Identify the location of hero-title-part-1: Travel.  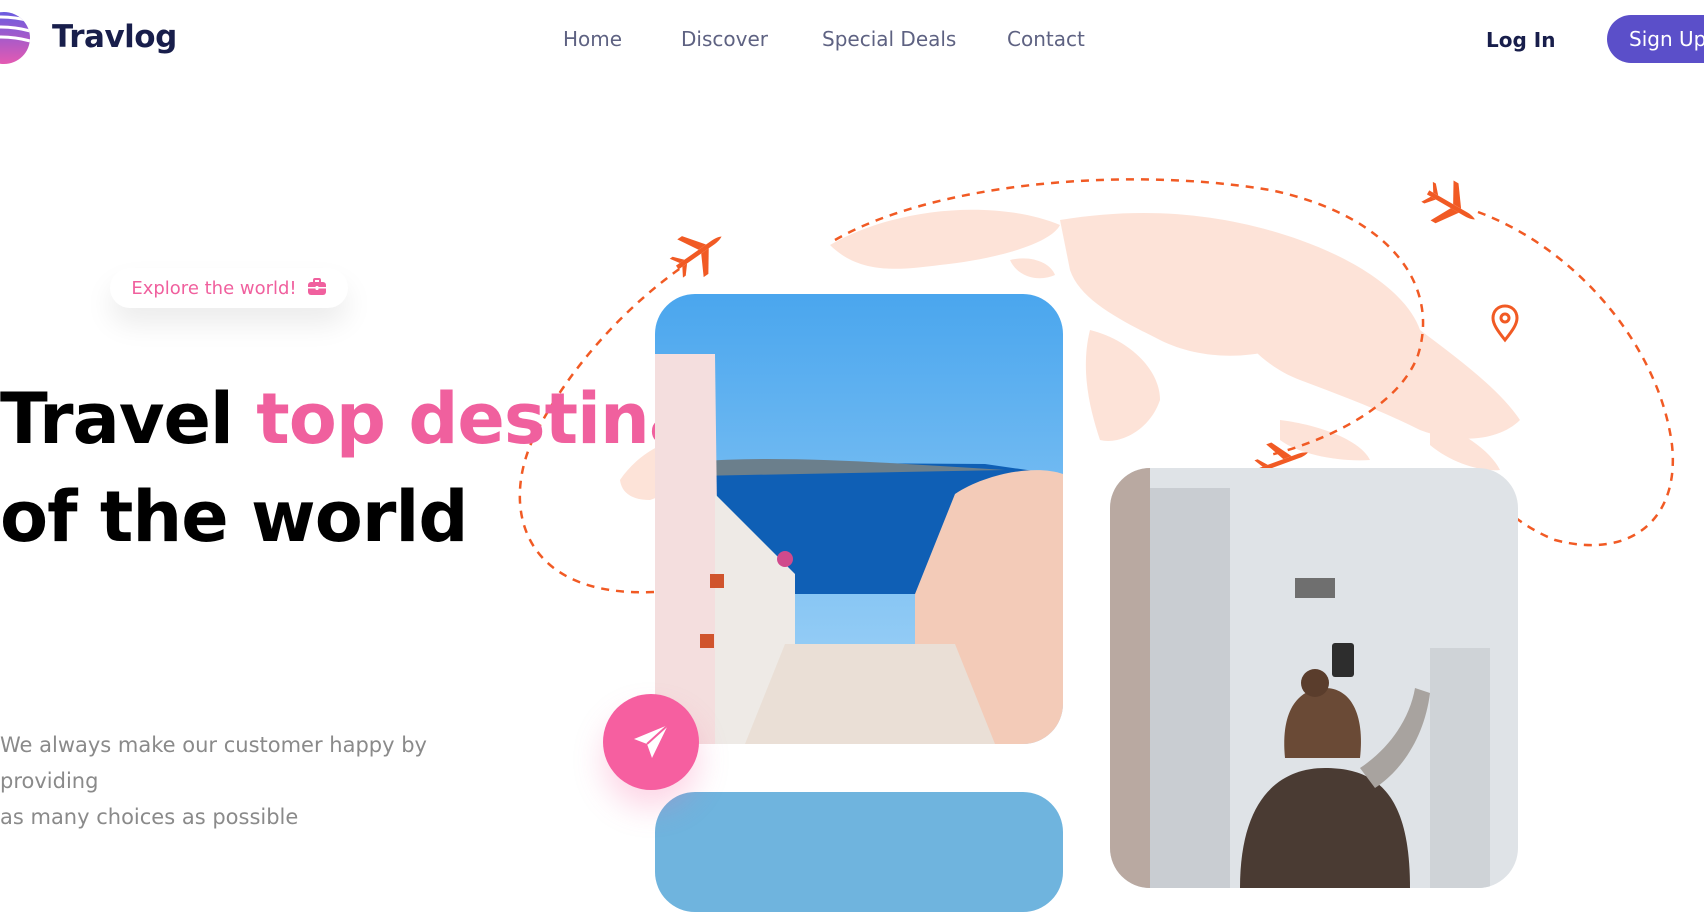
(128, 419).